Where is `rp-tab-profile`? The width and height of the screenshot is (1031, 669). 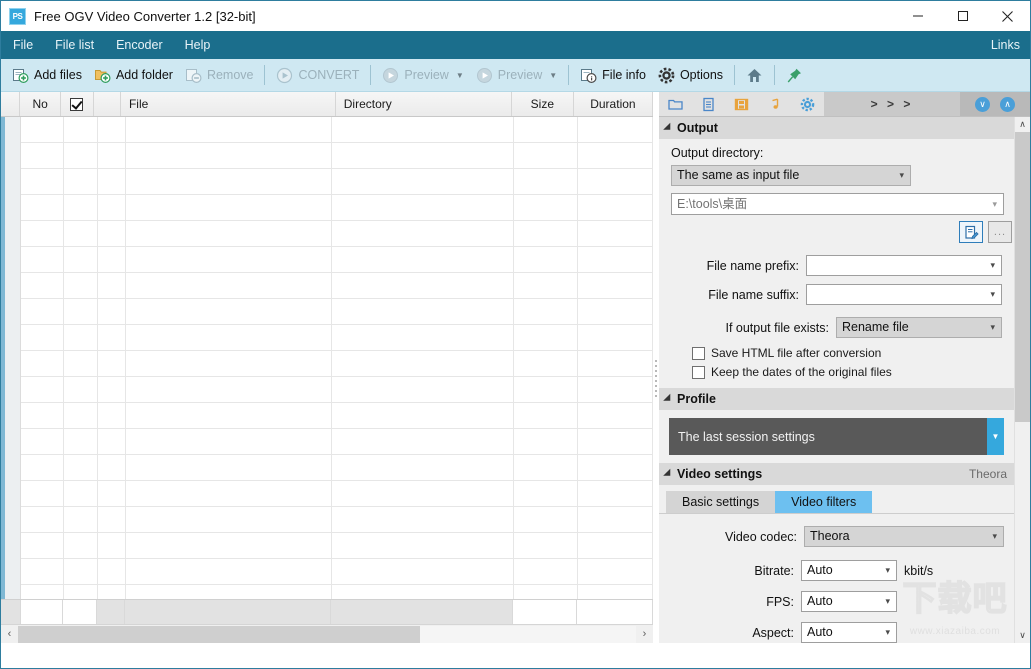
rp-tab-profile is located at coordinates (708, 104).